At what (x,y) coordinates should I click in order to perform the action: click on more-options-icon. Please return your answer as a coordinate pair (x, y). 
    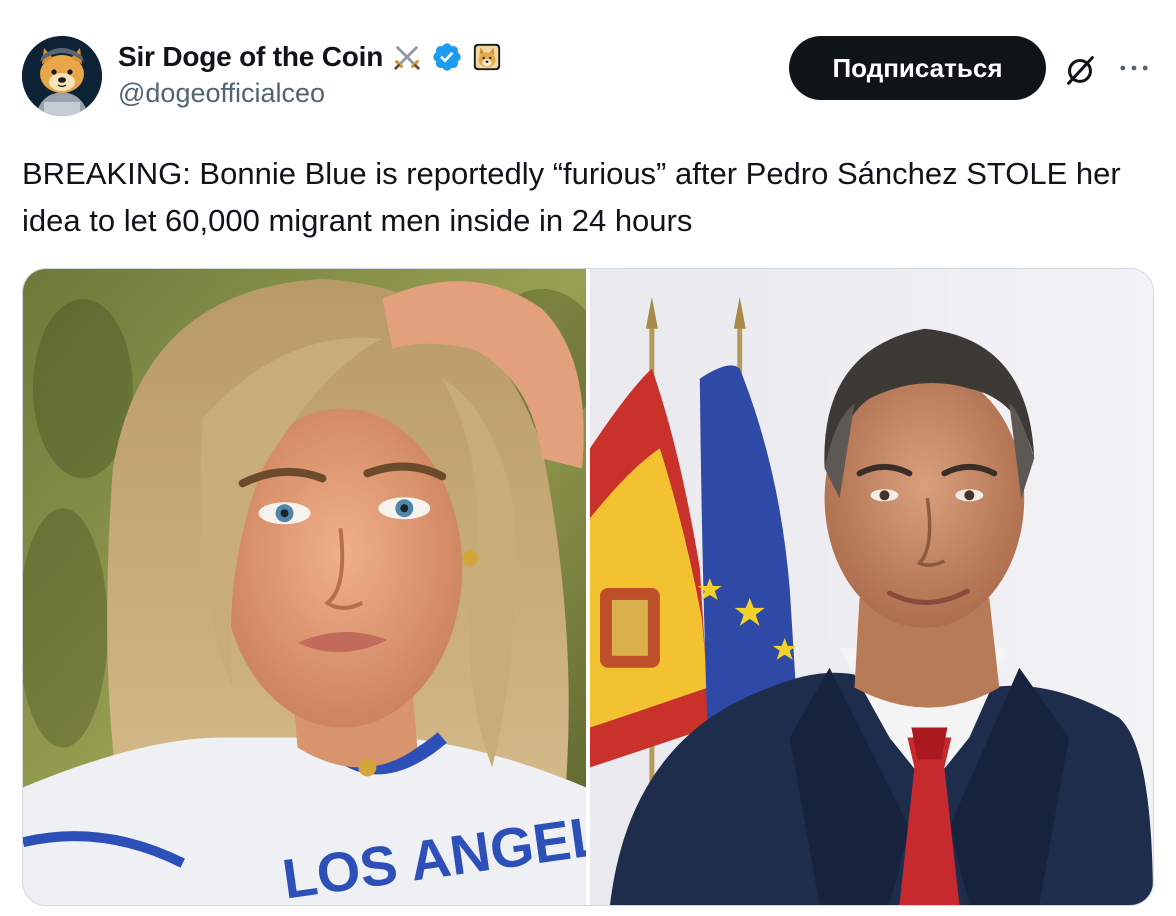
    Looking at the image, I should click on (1134, 68).